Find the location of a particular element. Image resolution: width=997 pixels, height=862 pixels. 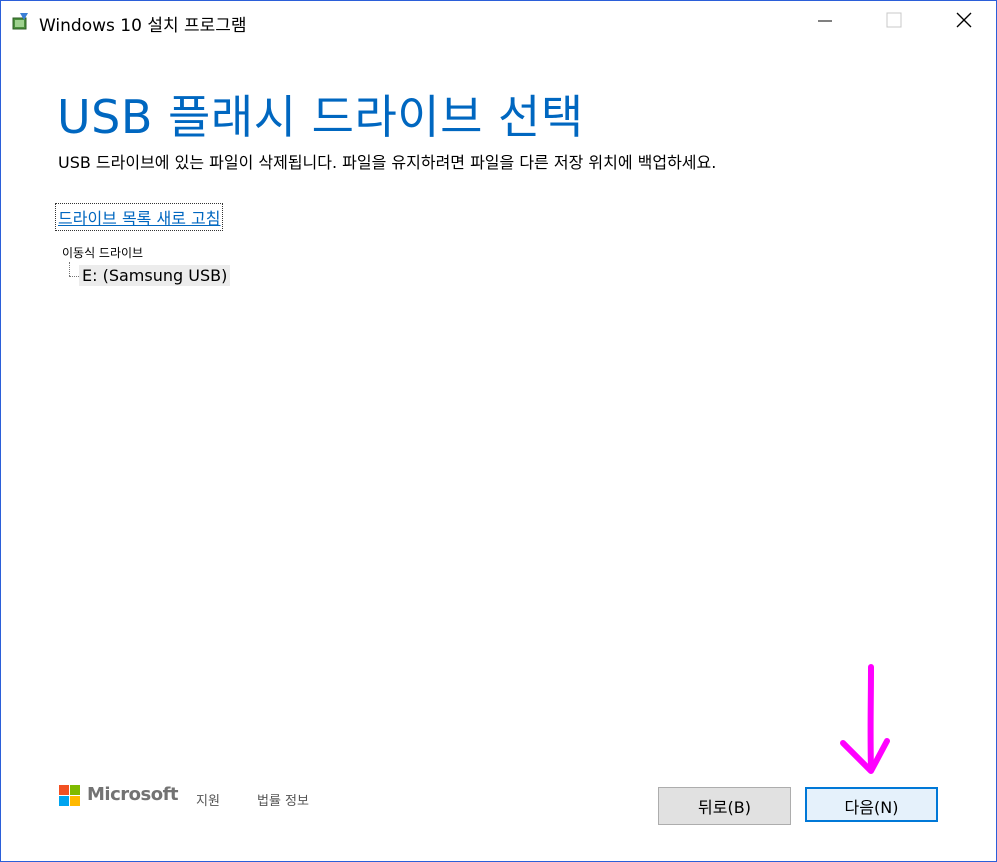

maximize-icon is located at coordinates (894, 20).